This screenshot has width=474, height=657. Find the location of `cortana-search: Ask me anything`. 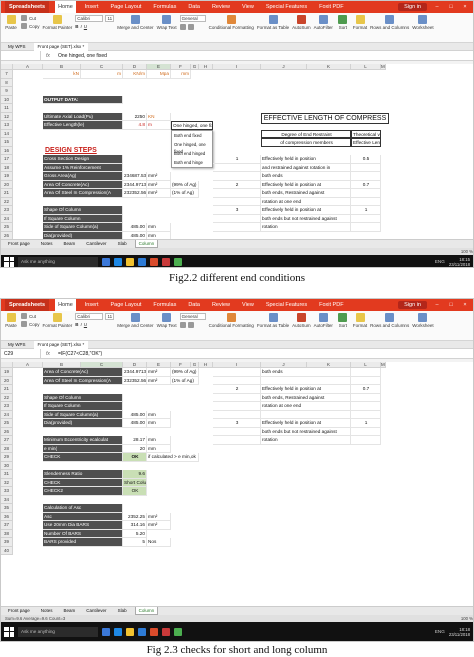

cortana-search: Ask me anything is located at coordinates (58, 631).